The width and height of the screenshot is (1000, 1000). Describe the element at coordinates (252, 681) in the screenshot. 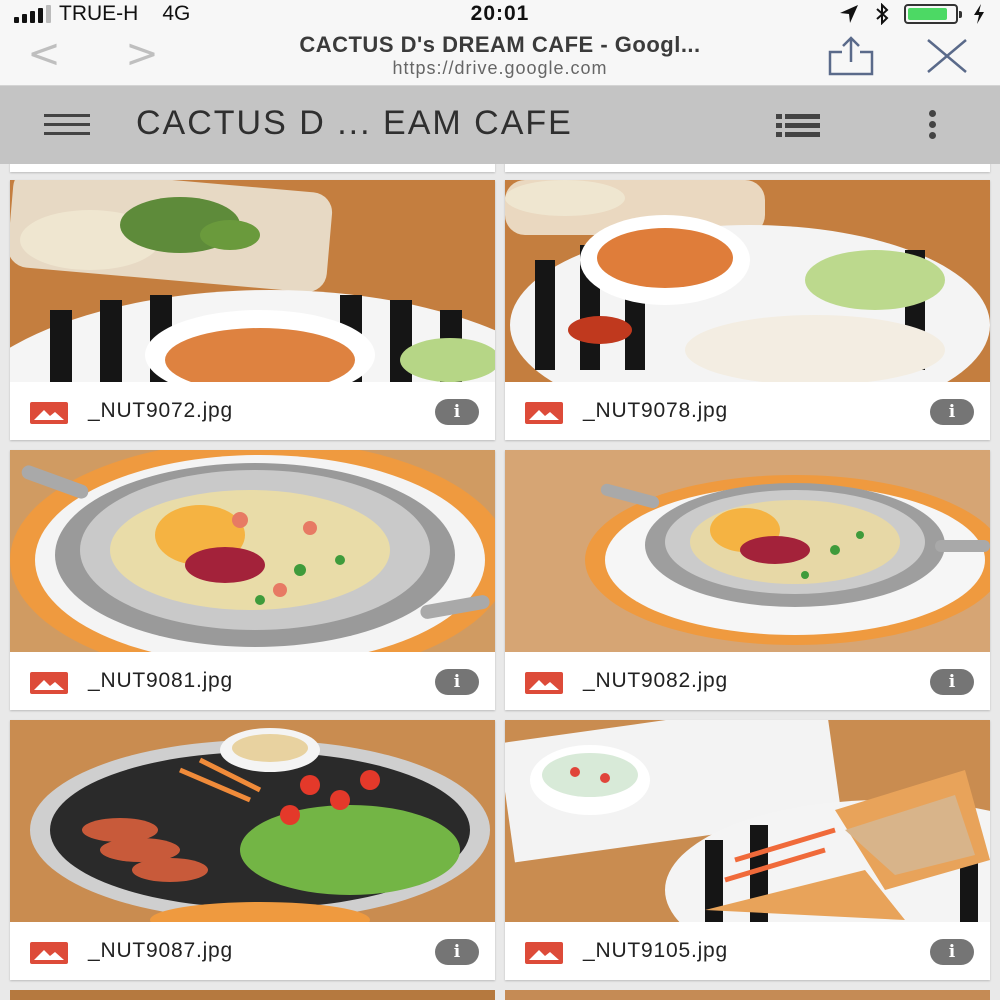

I see `file-caption: _NUT9081.jpg i` at that location.